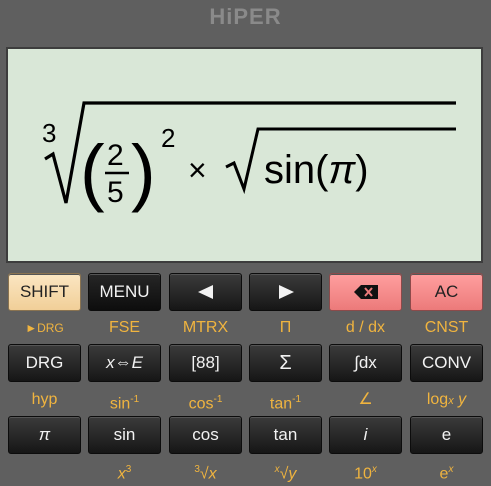  Describe the element at coordinates (205, 363) in the screenshot. I see `matrix-button: [88]` at that location.